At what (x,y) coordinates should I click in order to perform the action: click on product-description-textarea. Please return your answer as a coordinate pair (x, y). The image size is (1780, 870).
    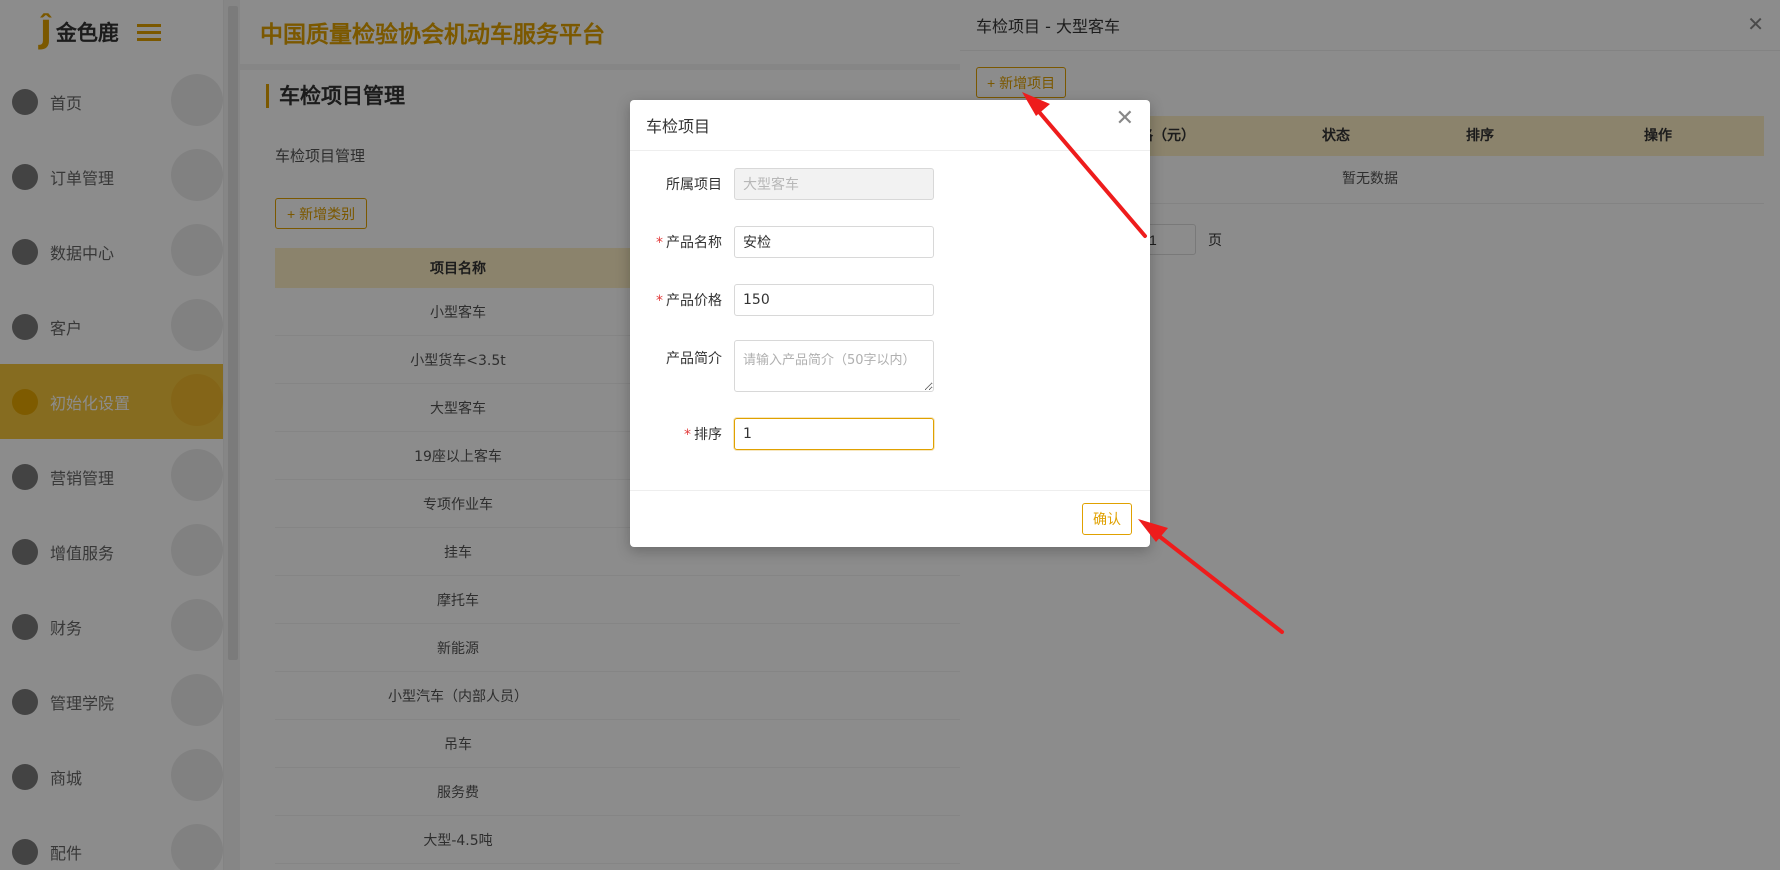
    Looking at the image, I should click on (834, 366).